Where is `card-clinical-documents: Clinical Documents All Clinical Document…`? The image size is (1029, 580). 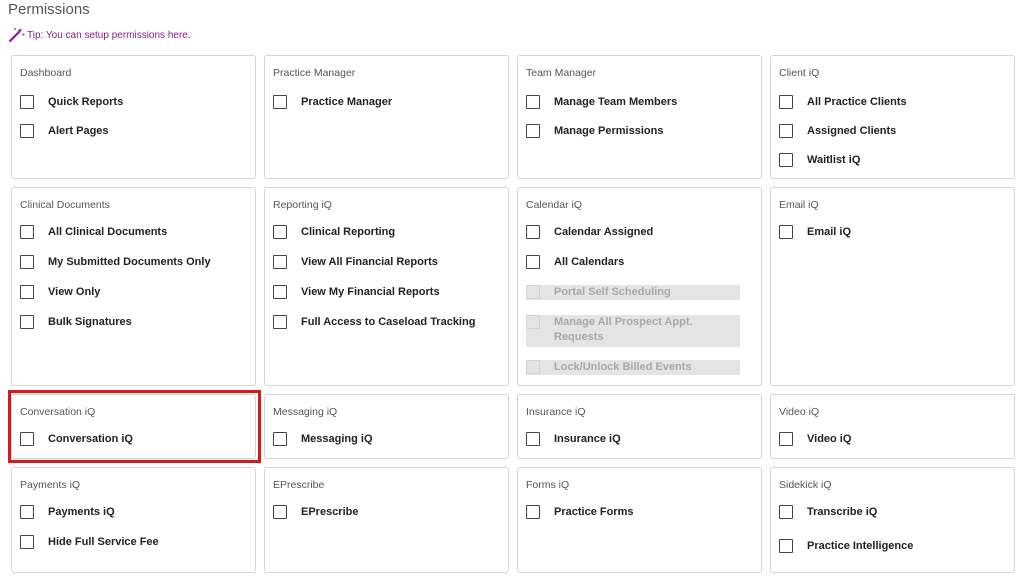
card-clinical-documents: Clinical Documents All Clinical Document… is located at coordinates (133, 286).